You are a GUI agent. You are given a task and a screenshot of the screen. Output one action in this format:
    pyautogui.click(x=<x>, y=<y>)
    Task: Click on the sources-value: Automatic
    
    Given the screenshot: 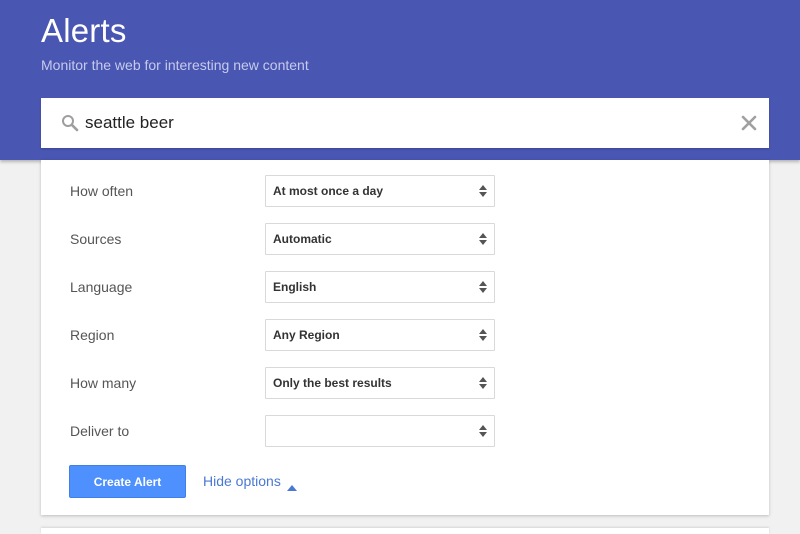 What is the action you would take?
    pyautogui.click(x=302, y=239)
    